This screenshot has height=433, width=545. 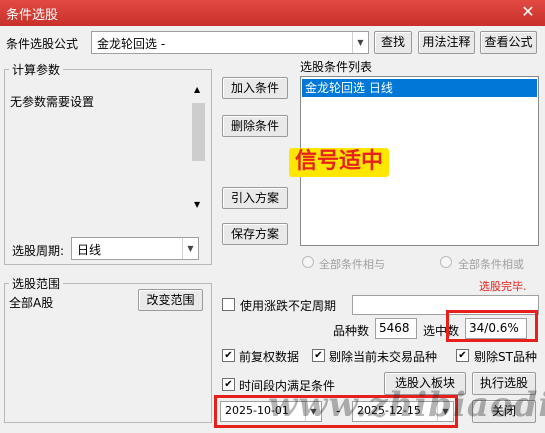 What do you see at coordinates (36, 69) in the screenshot?
I see `params-group-title: 计算参数` at bounding box center [36, 69].